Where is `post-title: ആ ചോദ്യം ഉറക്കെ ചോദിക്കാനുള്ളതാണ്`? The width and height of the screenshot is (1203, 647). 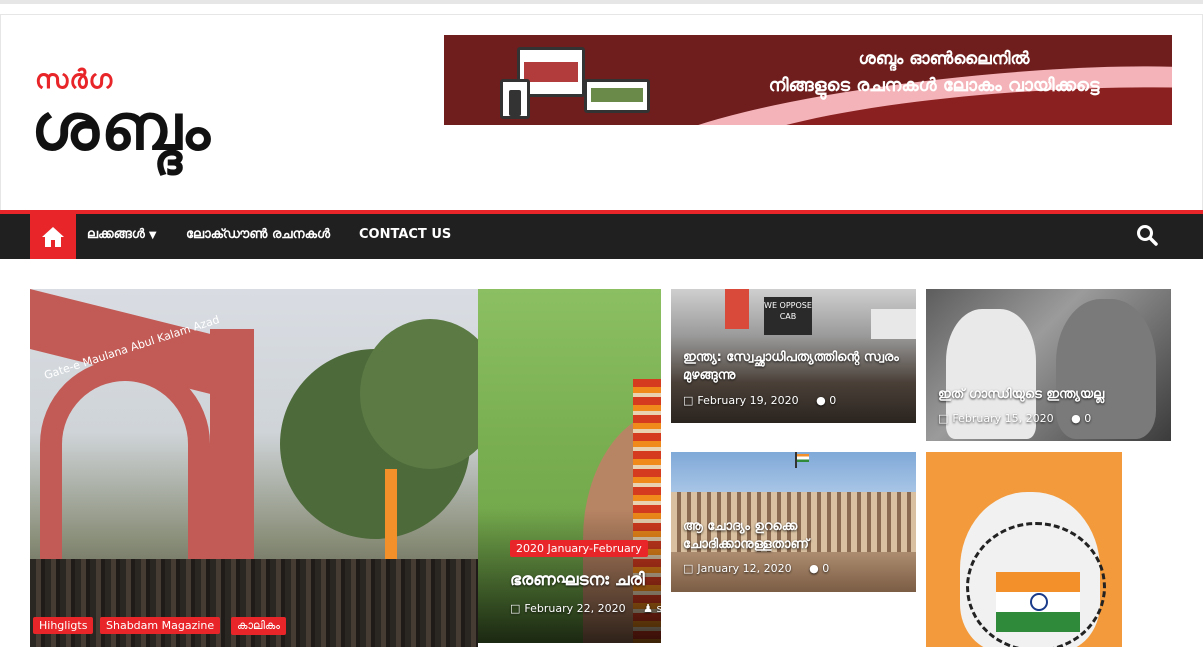
post-title: ആ ചോദ്യം ഉറക്കെ ചോദിക്കാനുള്ളതാണ് is located at coordinates (795, 536).